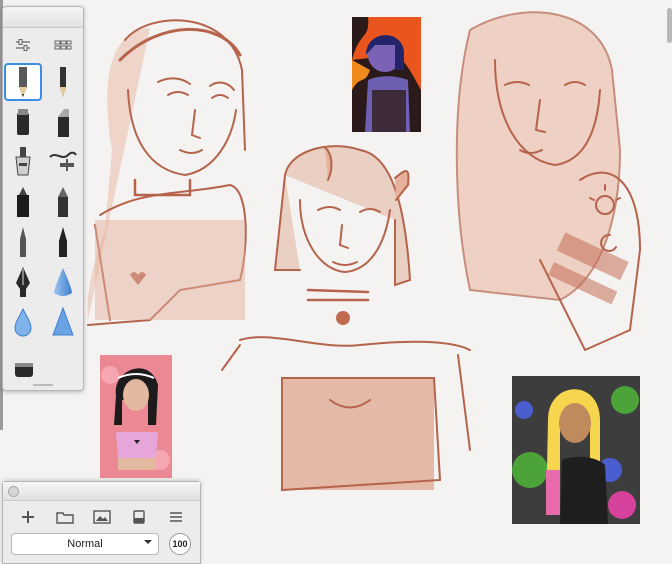  I want to click on close-icon, so click(13, 491).